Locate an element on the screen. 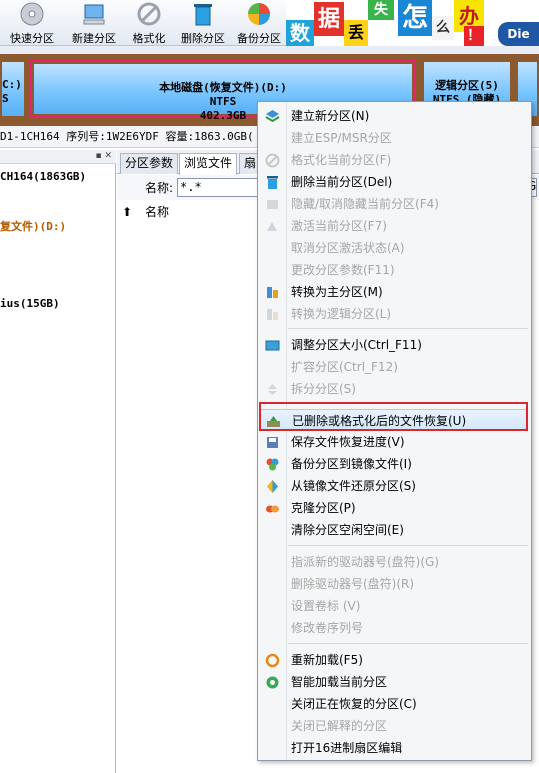 The image size is (539, 773). banner-tile: 么 is located at coordinates (443, 28).